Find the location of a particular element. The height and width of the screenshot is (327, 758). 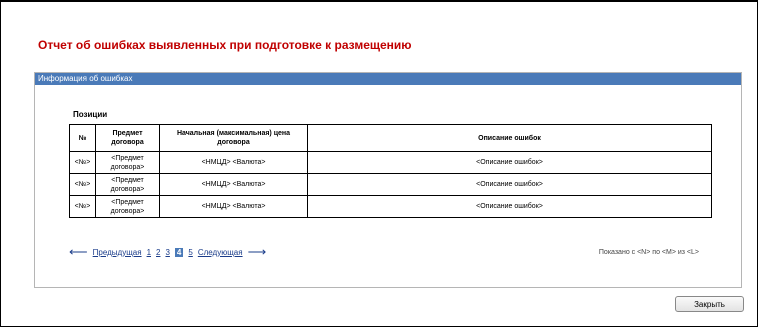

section-label: Позиции is located at coordinates (90, 114).